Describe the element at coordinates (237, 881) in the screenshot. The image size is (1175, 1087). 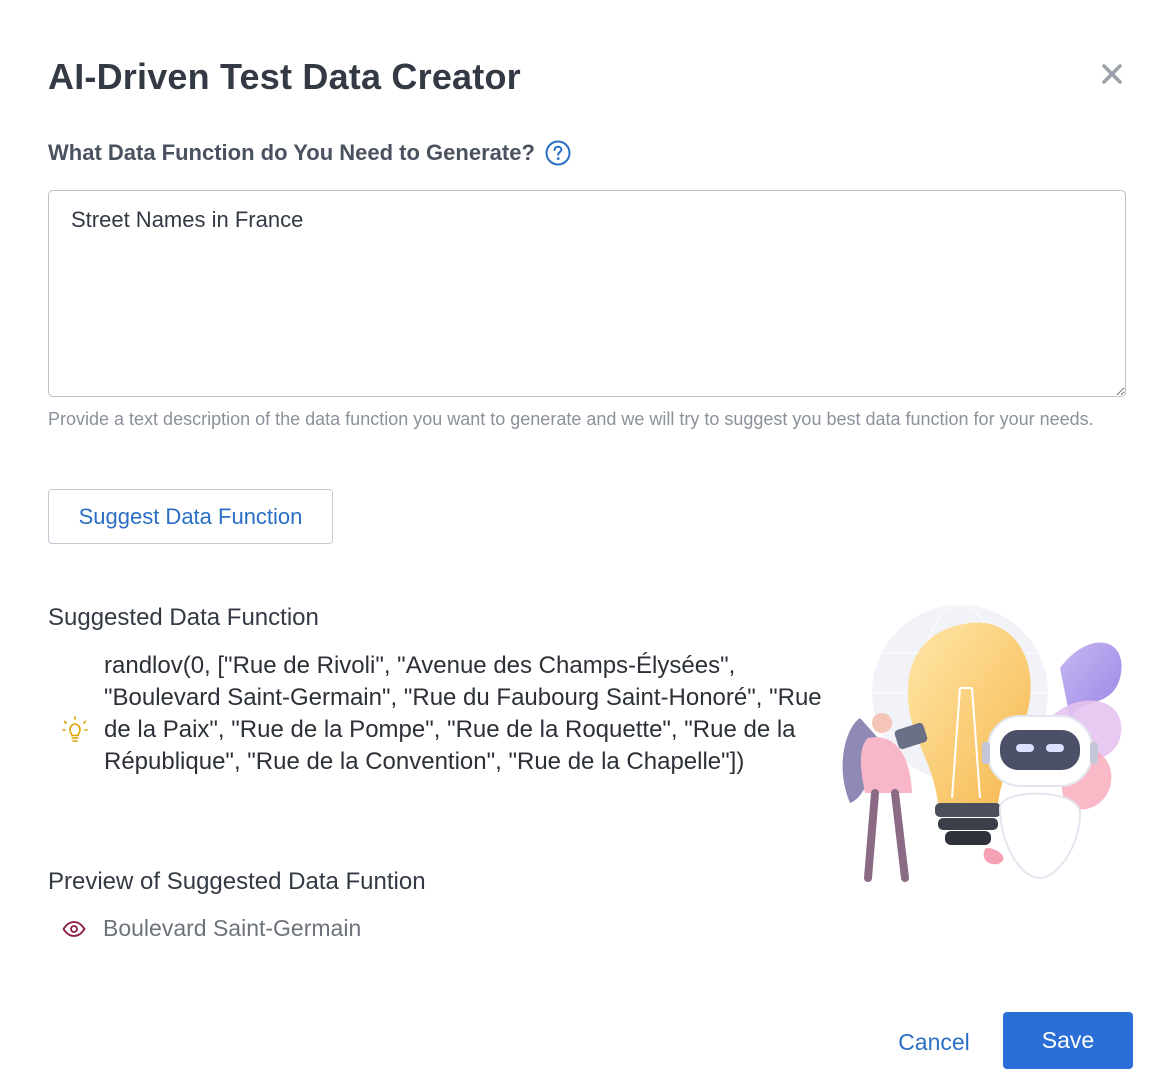
I see `preview-title: Preview of Suggested Data Funtion` at that location.